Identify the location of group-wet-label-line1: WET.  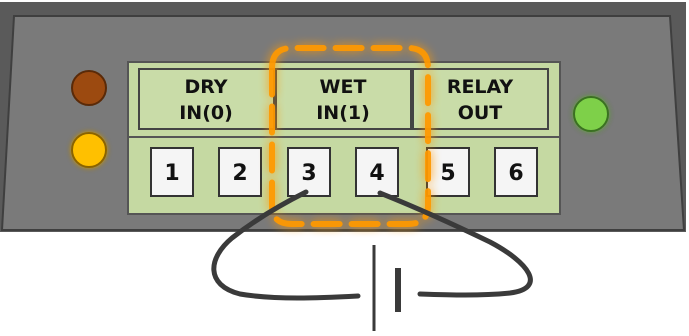
(343, 87).